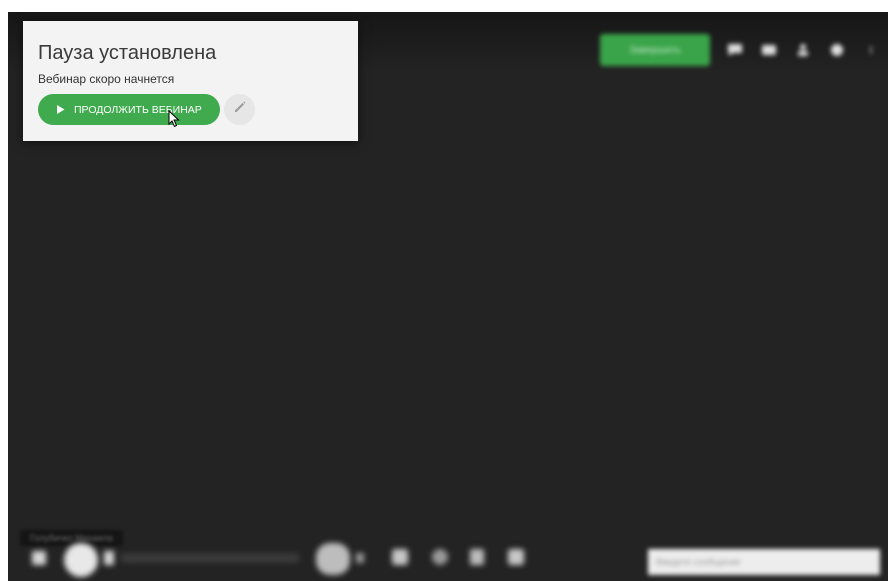  What do you see at coordinates (127, 53) in the screenshot?
I see `pause-title: Пауза установлена` at bounding box center [127, 53].